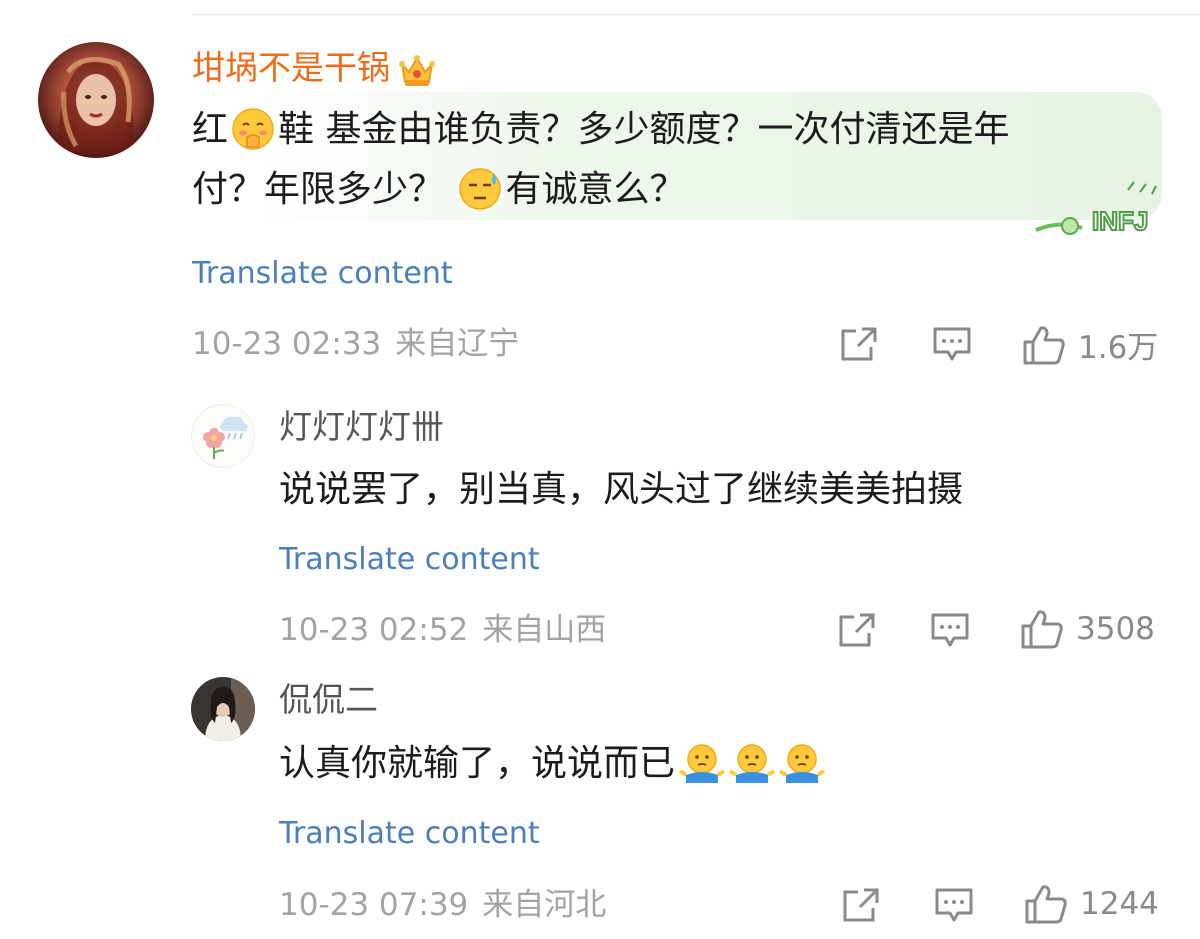 The height and width of the screenshot is (939, 1200). Describe the element at coordinates (1115, 629) in the screenshot. I see `like-count: 3508` at that location.